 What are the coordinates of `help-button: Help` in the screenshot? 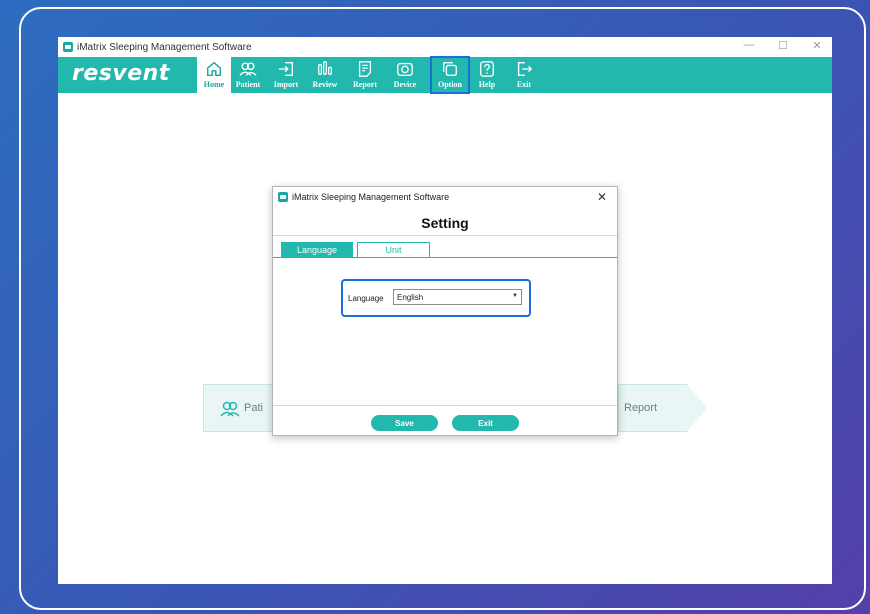 It's located at (487, 75).